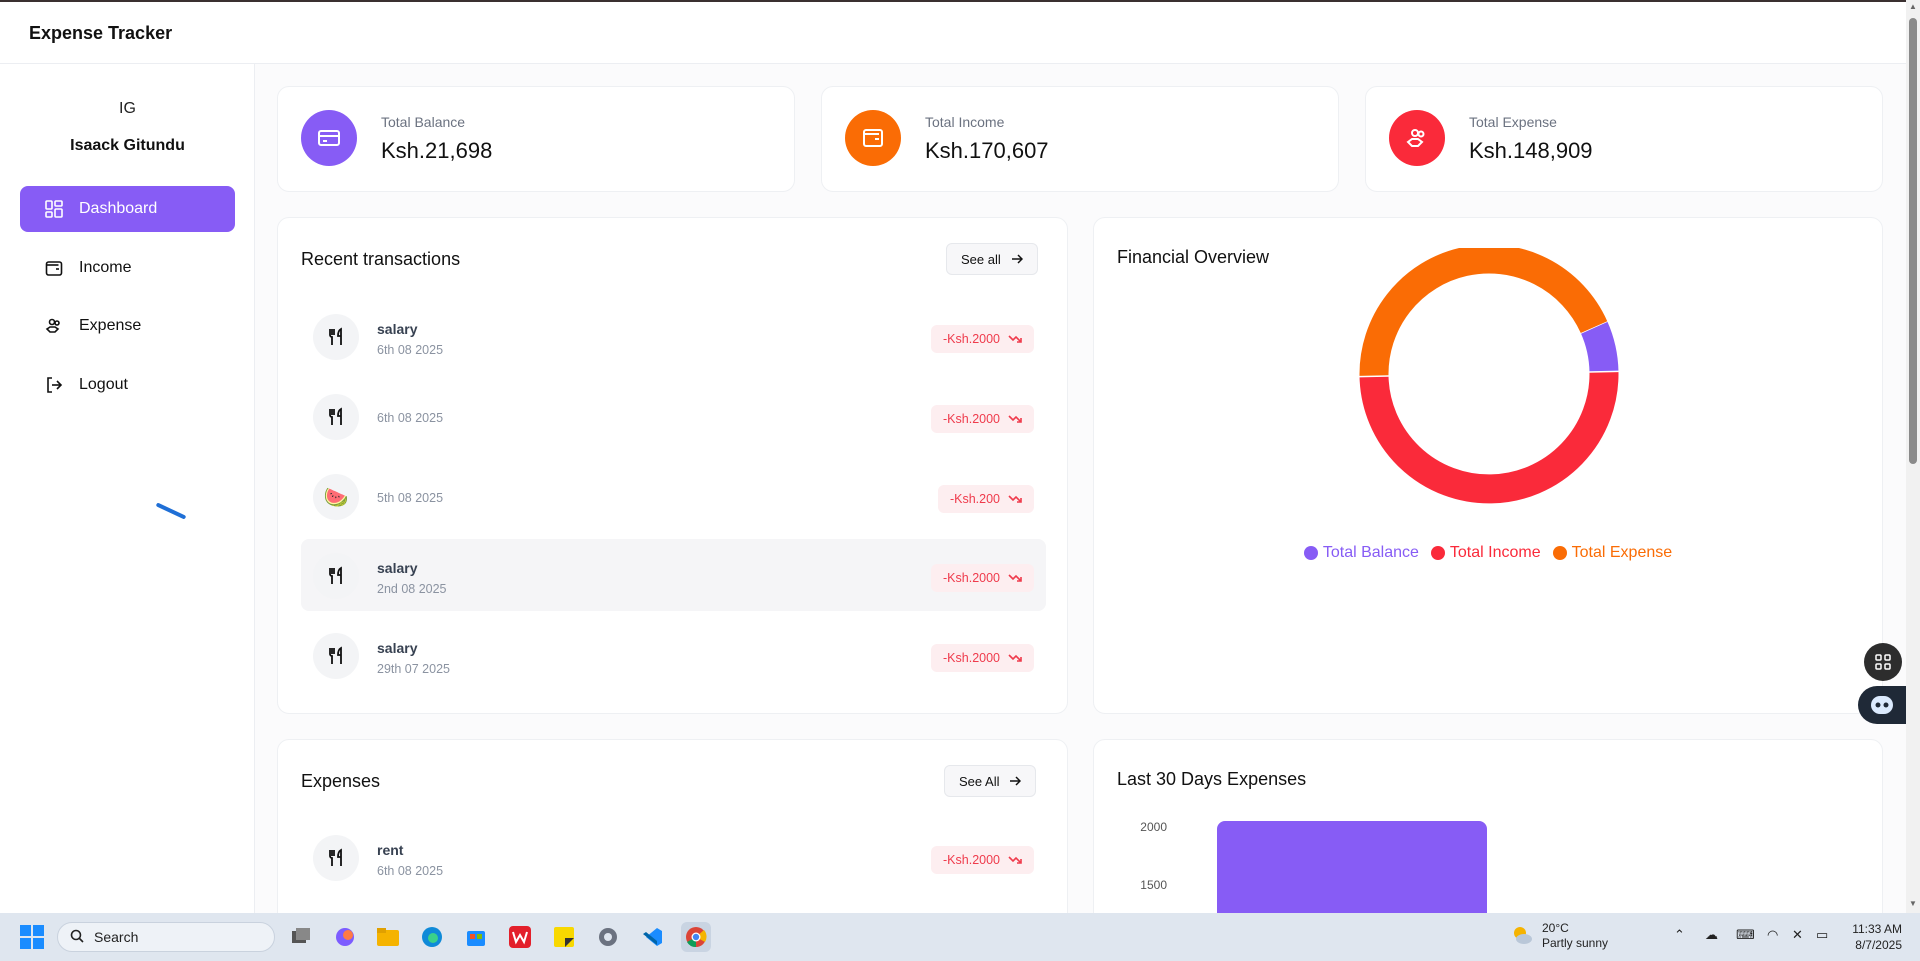 The width and height of the screenshot is (1920, 961). I want to click on page-scrollbar: ▲ ▼, so click(1913, 456).